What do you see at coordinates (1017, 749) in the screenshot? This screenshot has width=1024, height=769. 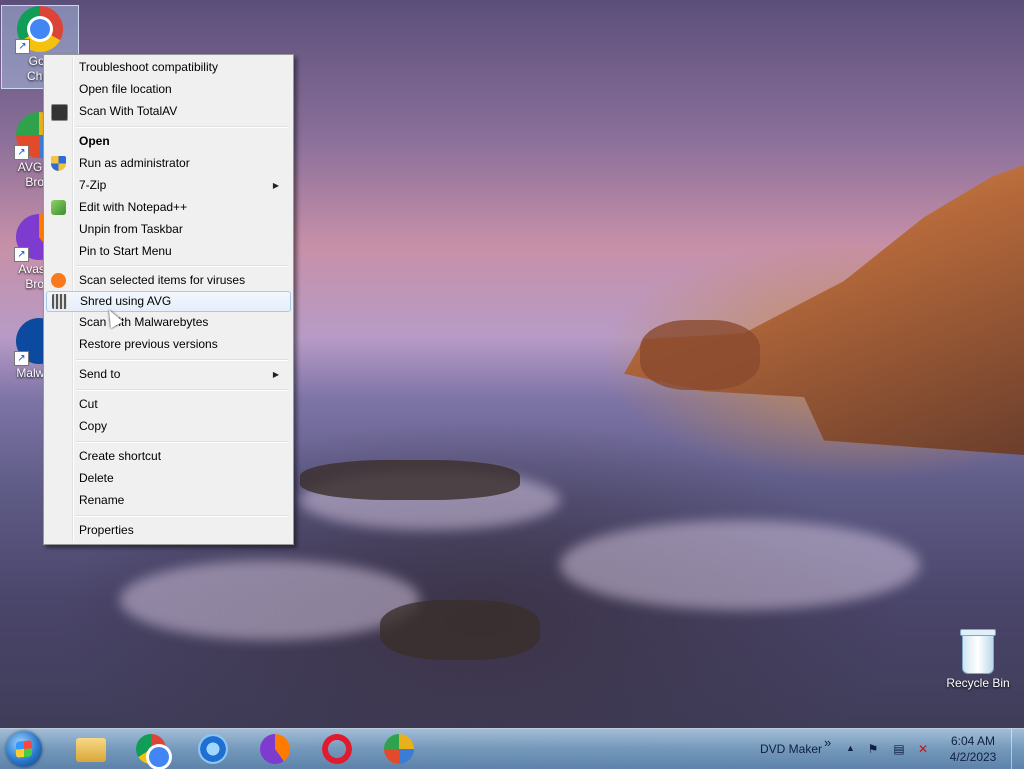 I see `show-desktop-button` at bounding box center [1017, 749].